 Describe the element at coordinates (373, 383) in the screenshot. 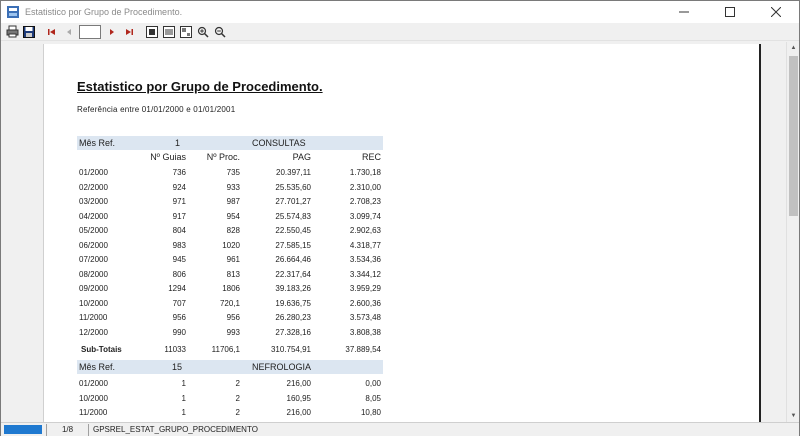

I see `cell-rec: 0,00` at that location.